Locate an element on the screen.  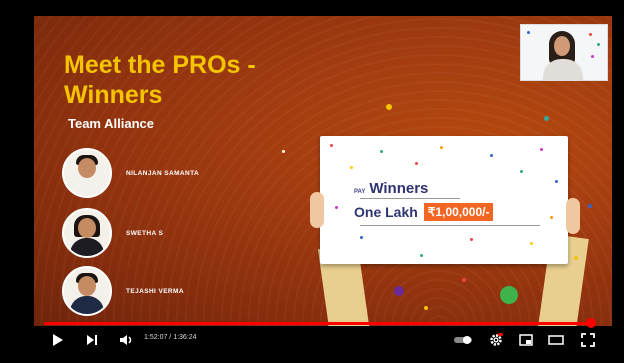
team-member: SWETHA S is located at coordinates (112, 233).